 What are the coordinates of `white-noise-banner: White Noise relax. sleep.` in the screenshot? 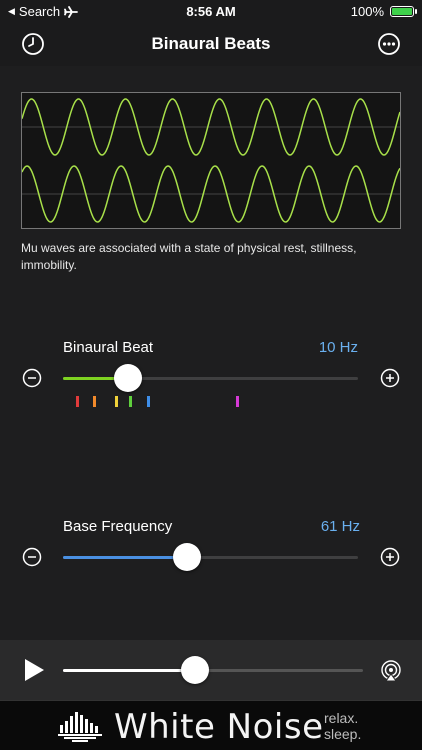 It's located at (211, 725).